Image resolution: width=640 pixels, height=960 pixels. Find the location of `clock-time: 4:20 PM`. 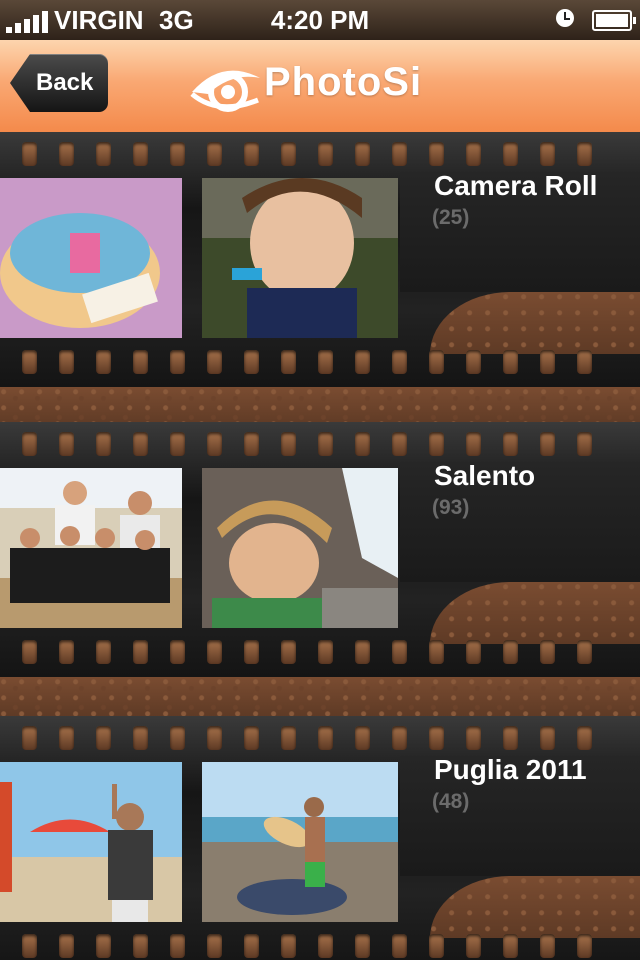

clock-time: 4:20 PM is located at coordinates (320, 20).